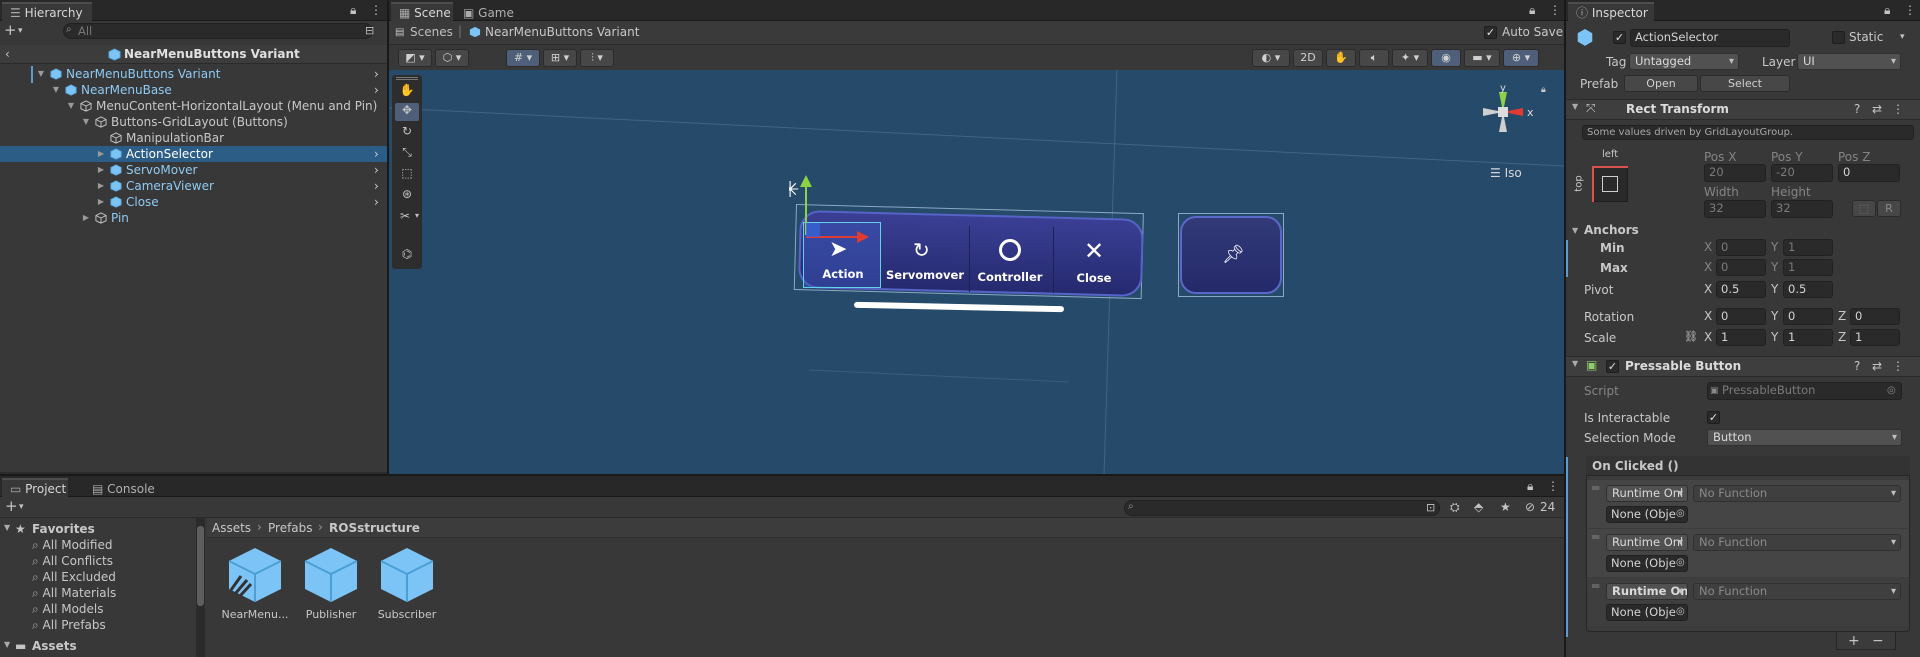  I want to click on grid-snap-dropdown: # ▾, so click(523, 58).